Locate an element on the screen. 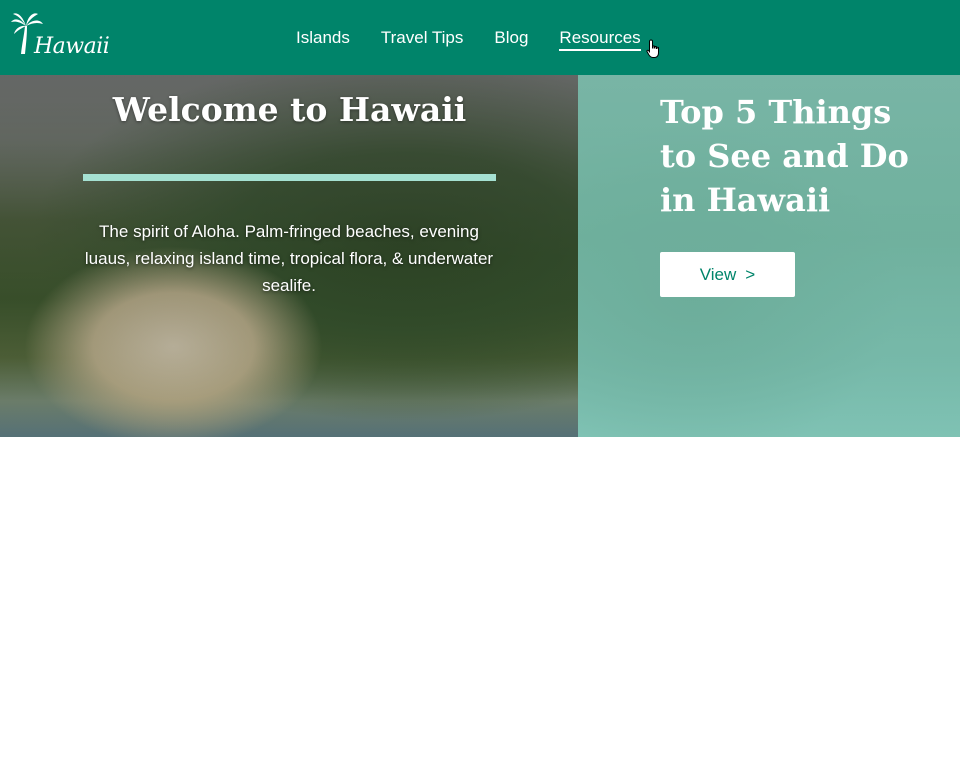  promo-title: Top 5 Things to See and Do in Hawaii is located at coordinates (784, 156).